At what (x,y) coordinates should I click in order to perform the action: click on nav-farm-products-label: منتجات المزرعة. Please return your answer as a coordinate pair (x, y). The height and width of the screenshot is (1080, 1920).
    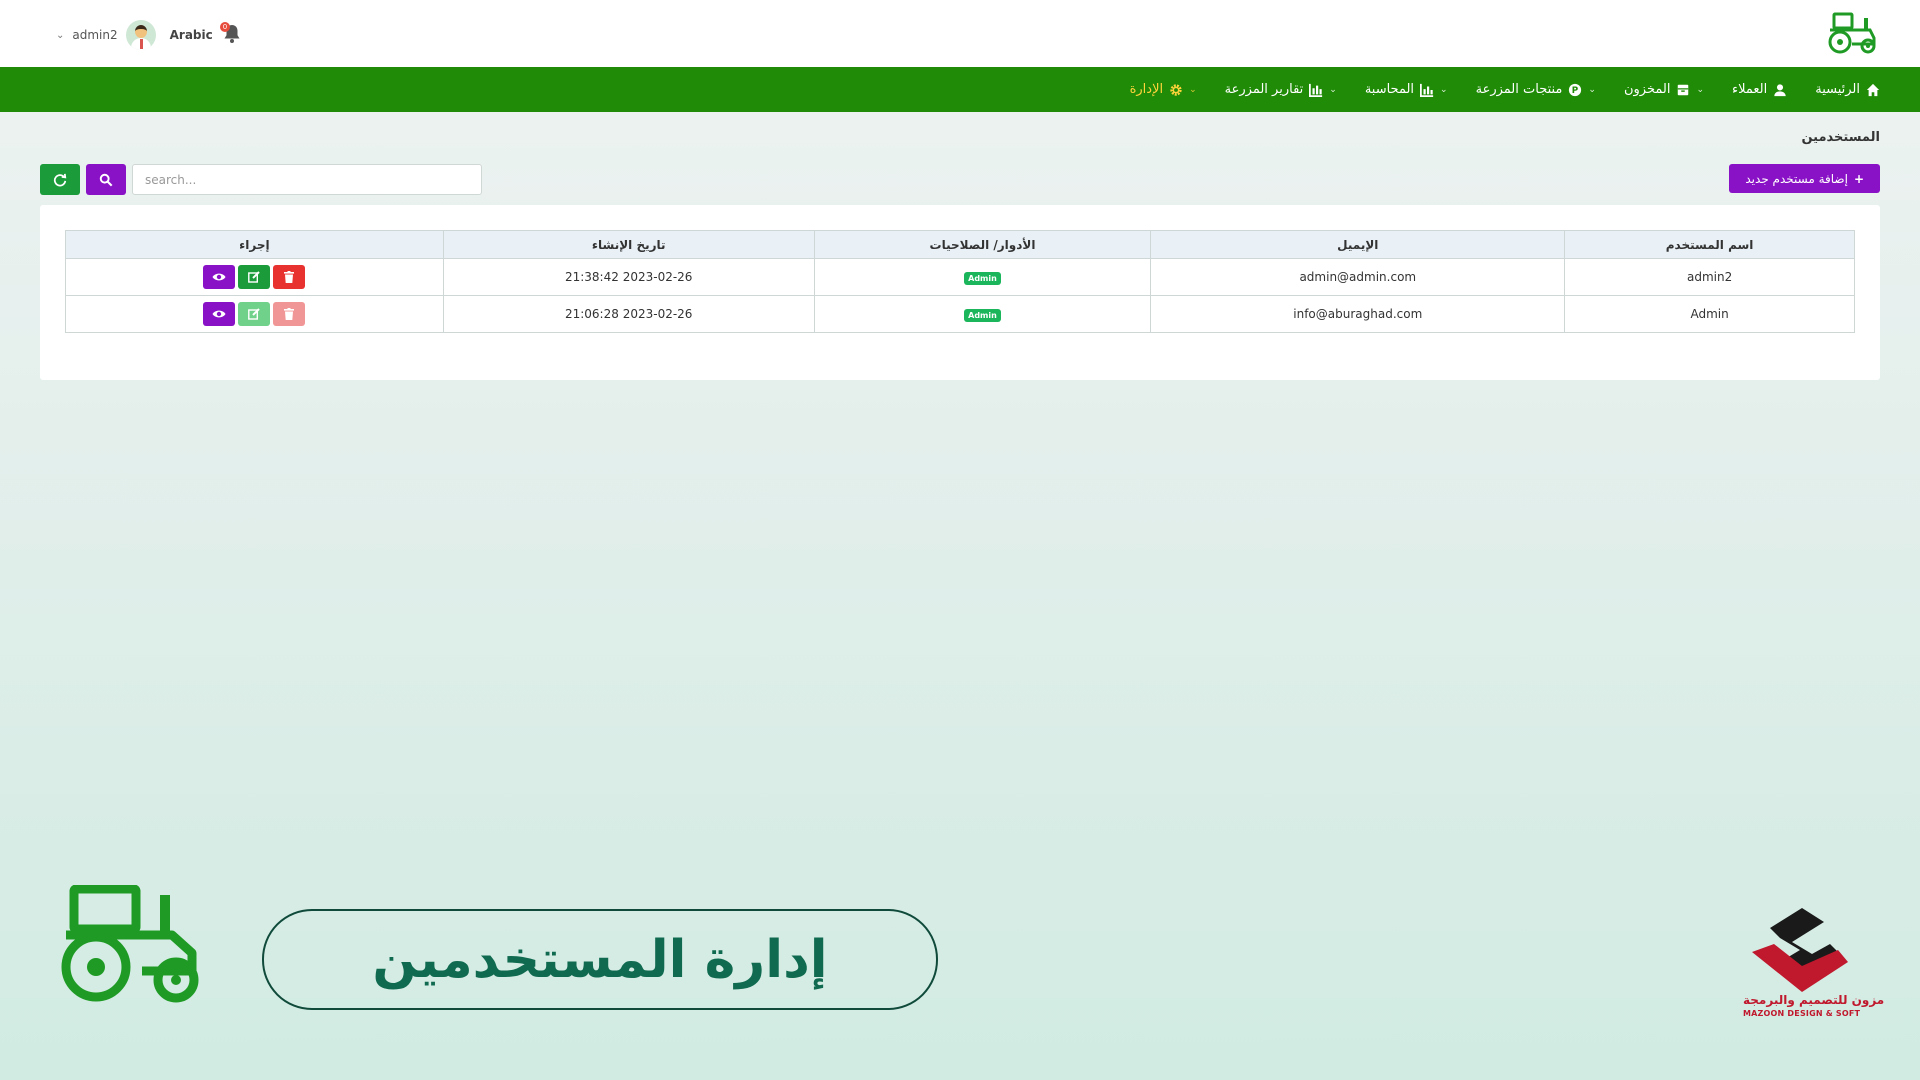
    Looking at the image, I should click on (1519, 89).